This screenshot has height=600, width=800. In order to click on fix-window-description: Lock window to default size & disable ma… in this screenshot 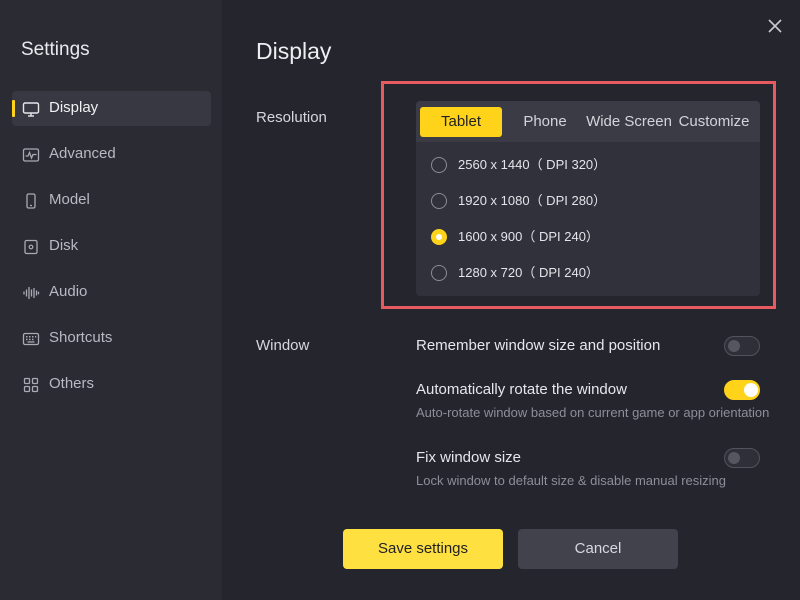, I will do `click(571, 480)`.